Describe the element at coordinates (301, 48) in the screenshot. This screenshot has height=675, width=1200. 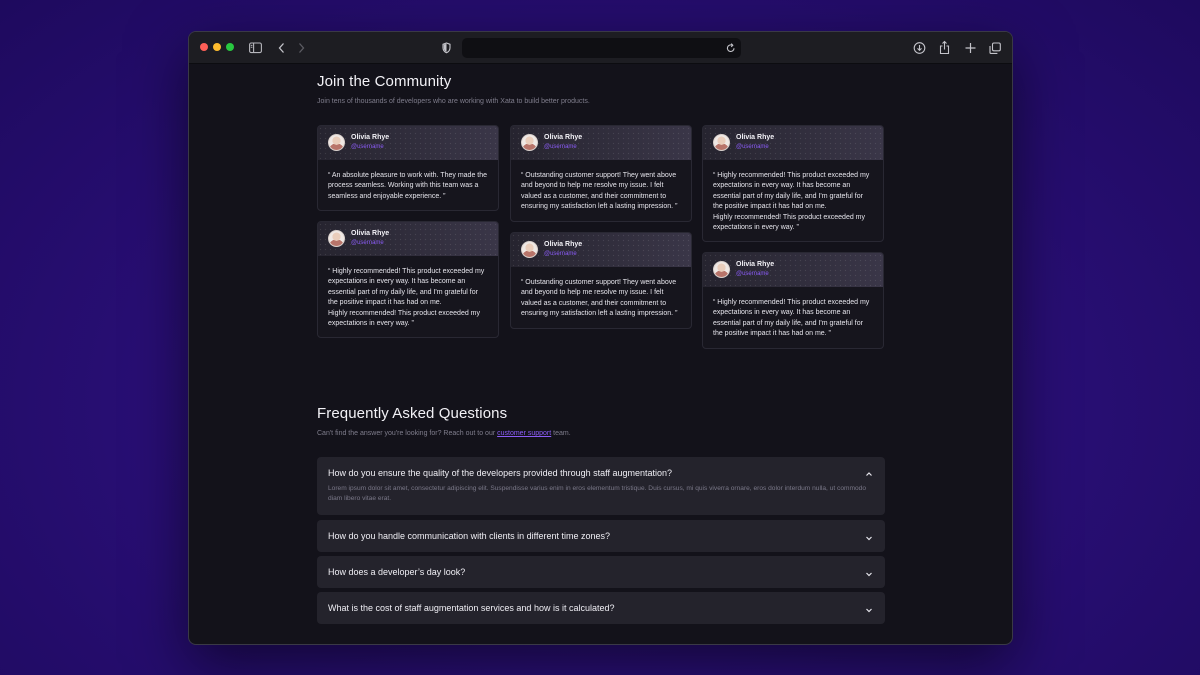
I see `forward-icon` at that location.